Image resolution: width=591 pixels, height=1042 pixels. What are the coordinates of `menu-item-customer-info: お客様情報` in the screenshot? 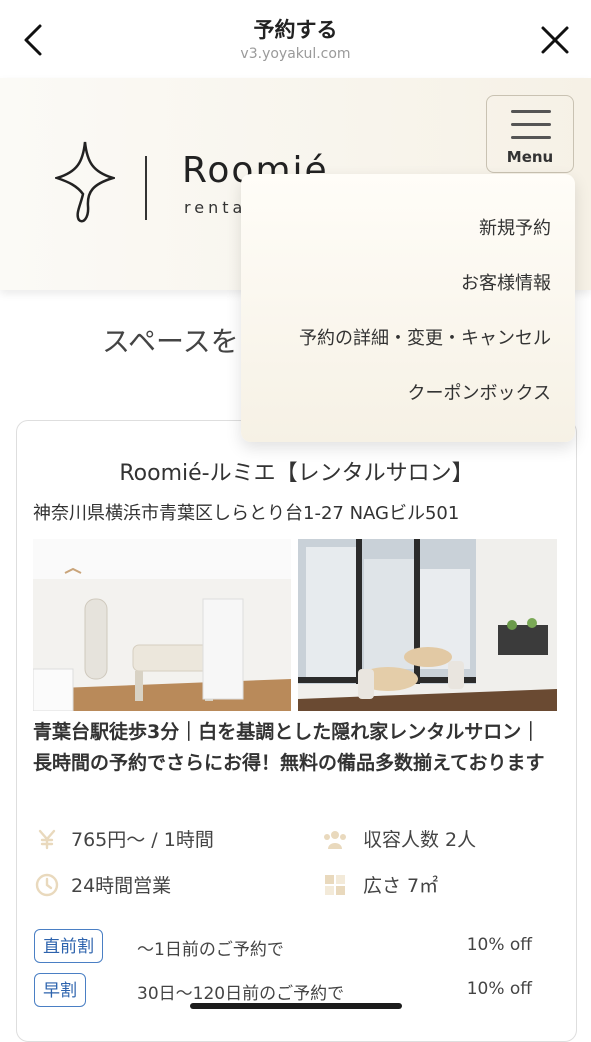 It's located at (506, 282).